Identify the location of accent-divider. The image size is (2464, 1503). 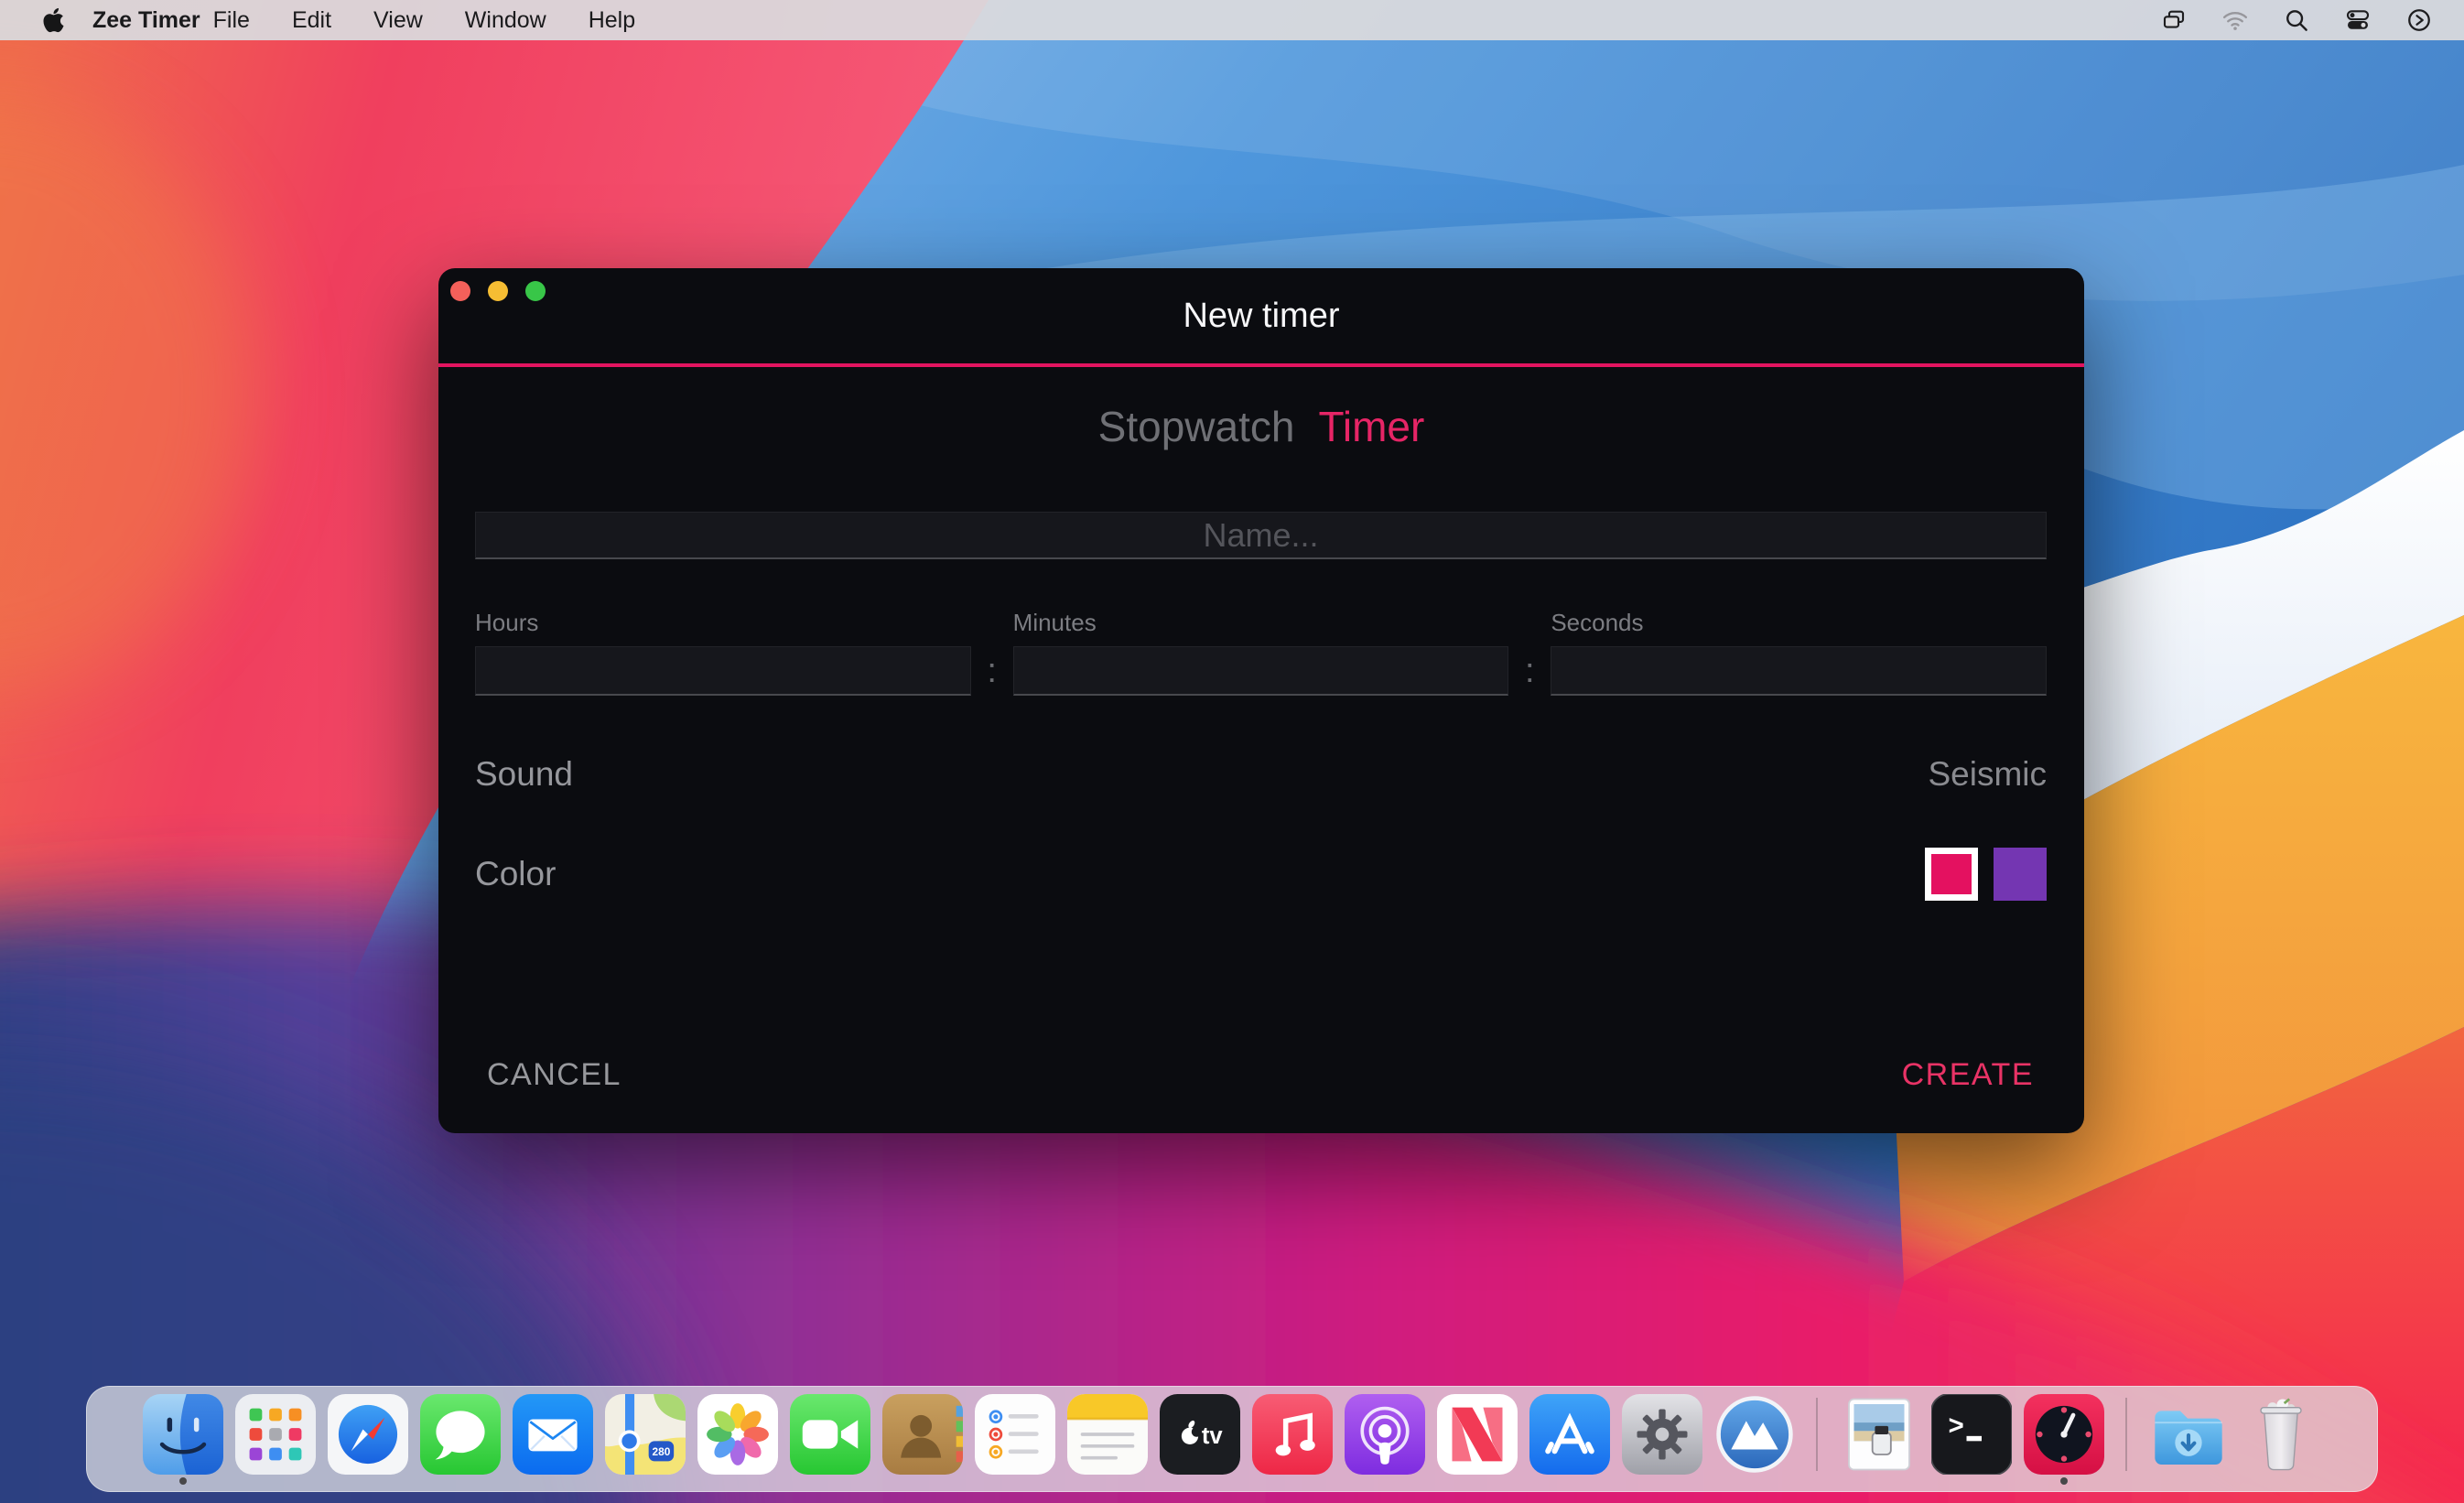
(1261, 365).